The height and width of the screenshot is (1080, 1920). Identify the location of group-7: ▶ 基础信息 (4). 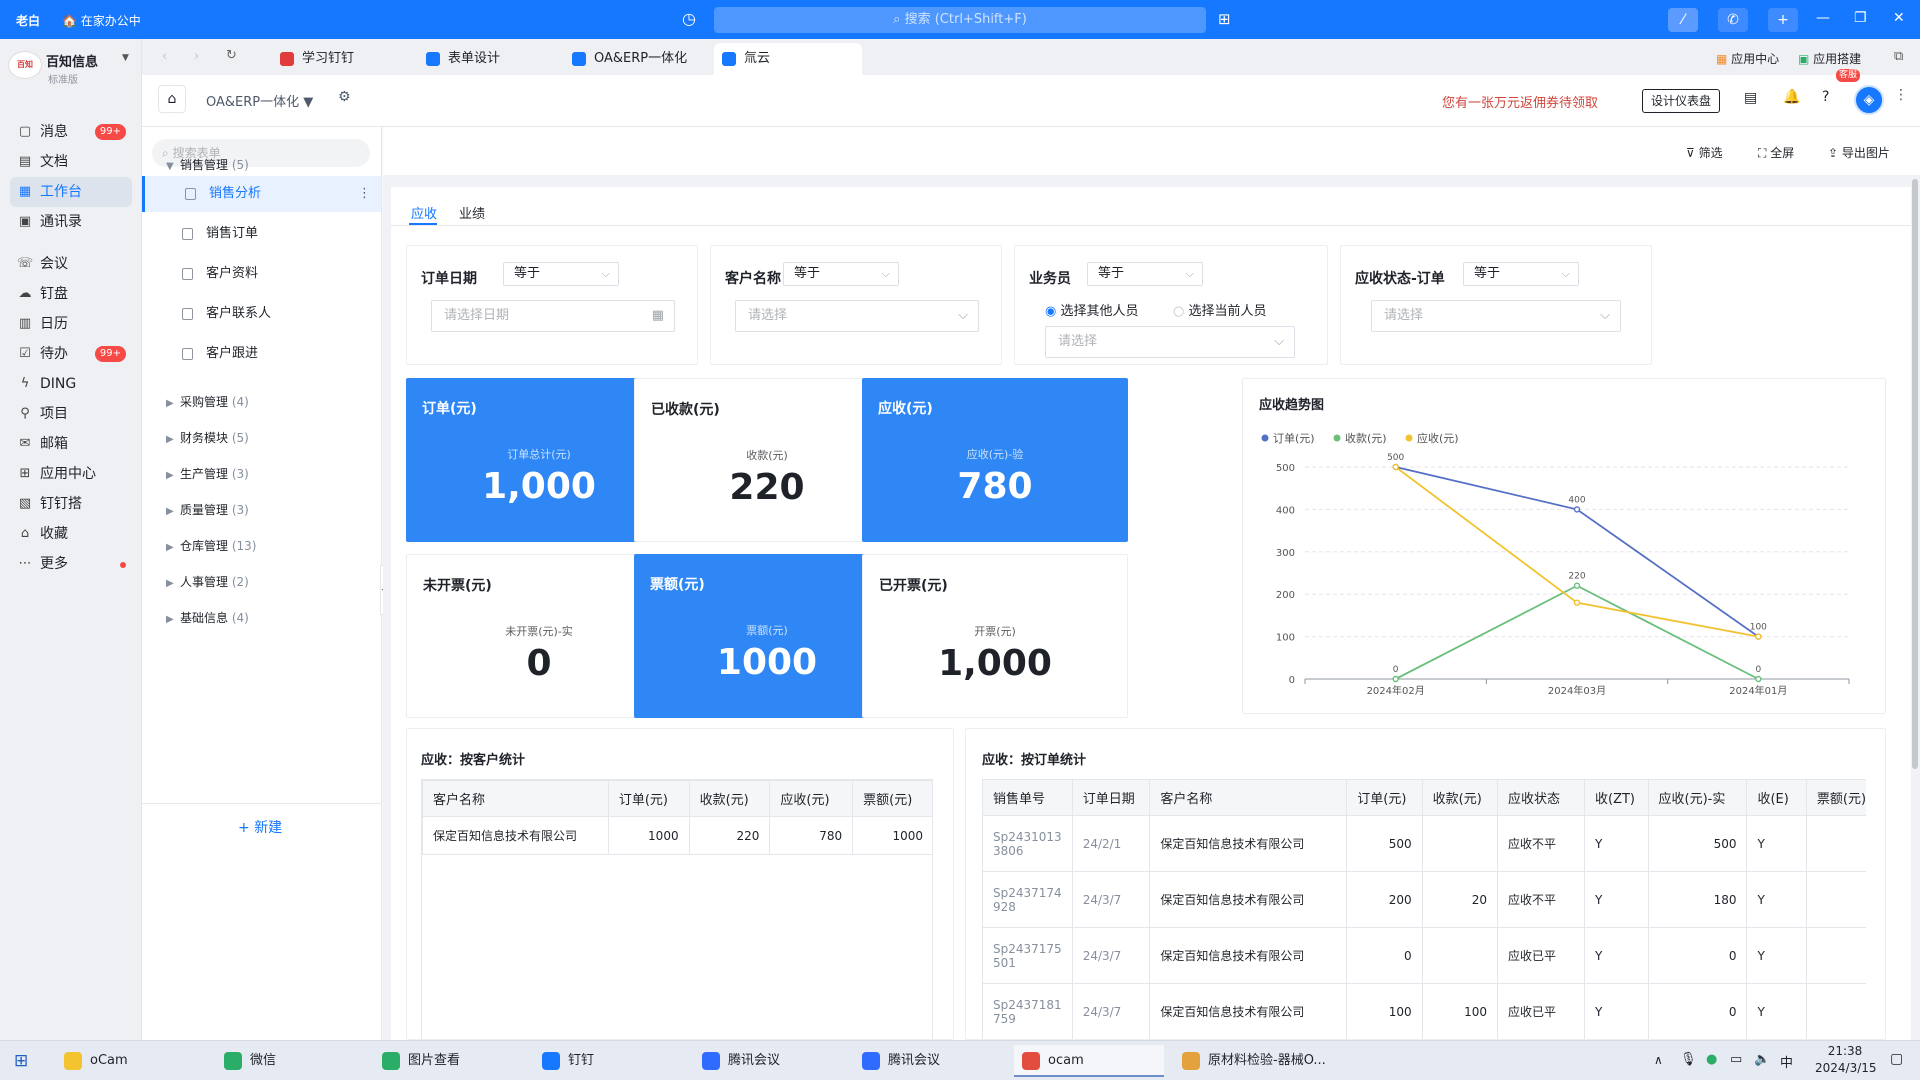
(207, 617).